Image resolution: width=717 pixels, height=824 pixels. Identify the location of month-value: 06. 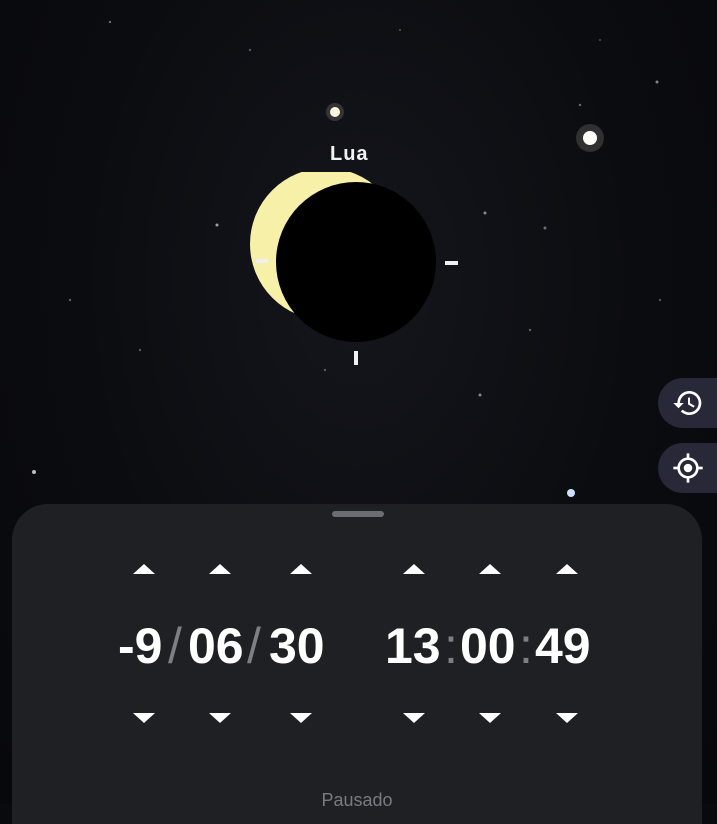
(216, 646).